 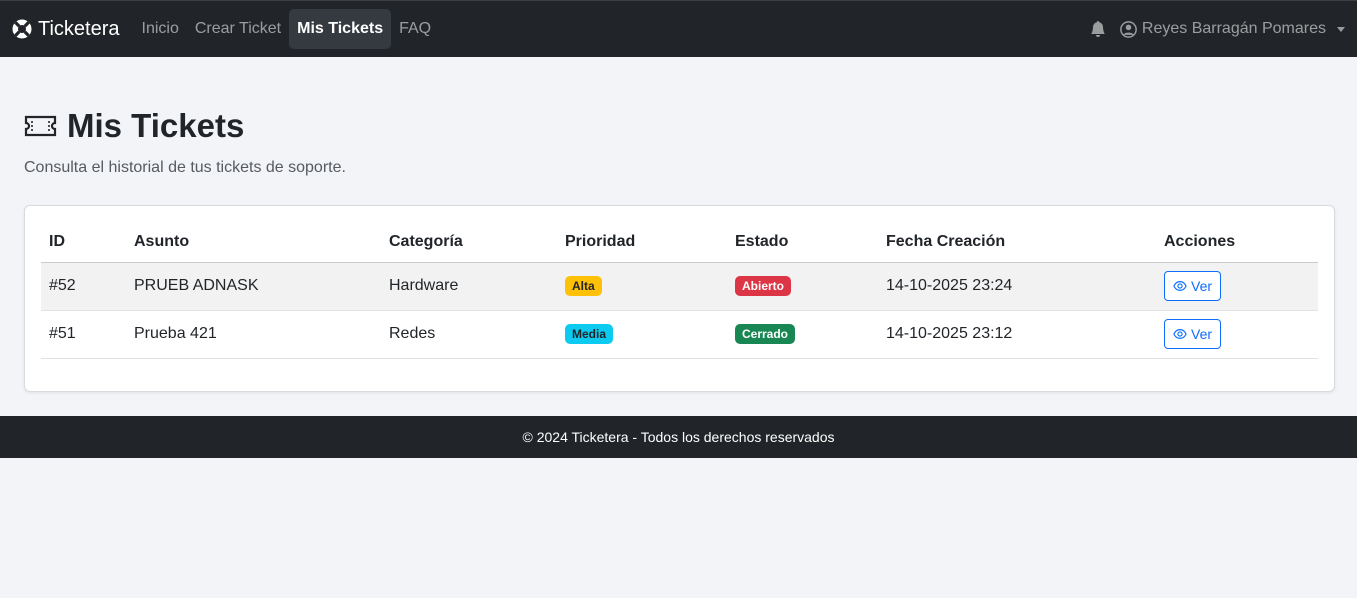 What do you see at coordinates (253, 286) in the screenshot?
I see `ticket-subject: PRUEB ADNASK` at bounding box center [253, 286].